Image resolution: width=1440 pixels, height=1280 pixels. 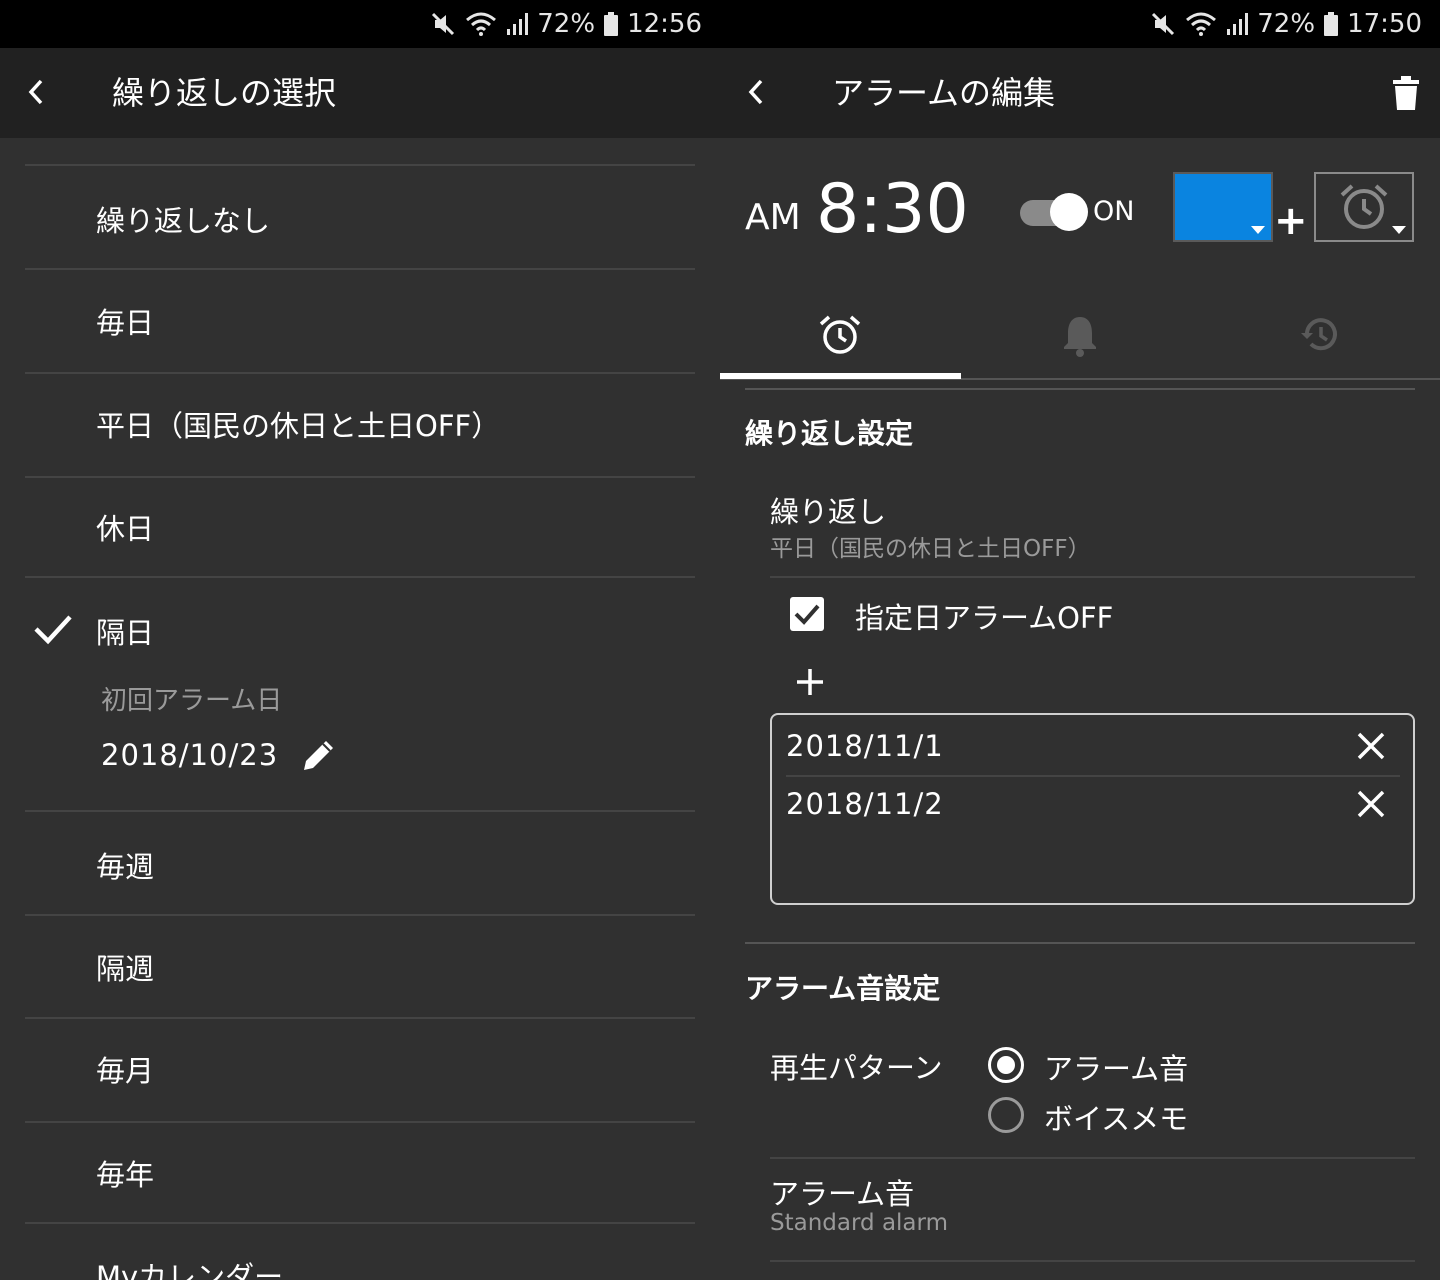 What do you see at coordinates (1384, 24) in the screenshot?
I see `clock-time: 17:50` at bounding box center [1384, 24].